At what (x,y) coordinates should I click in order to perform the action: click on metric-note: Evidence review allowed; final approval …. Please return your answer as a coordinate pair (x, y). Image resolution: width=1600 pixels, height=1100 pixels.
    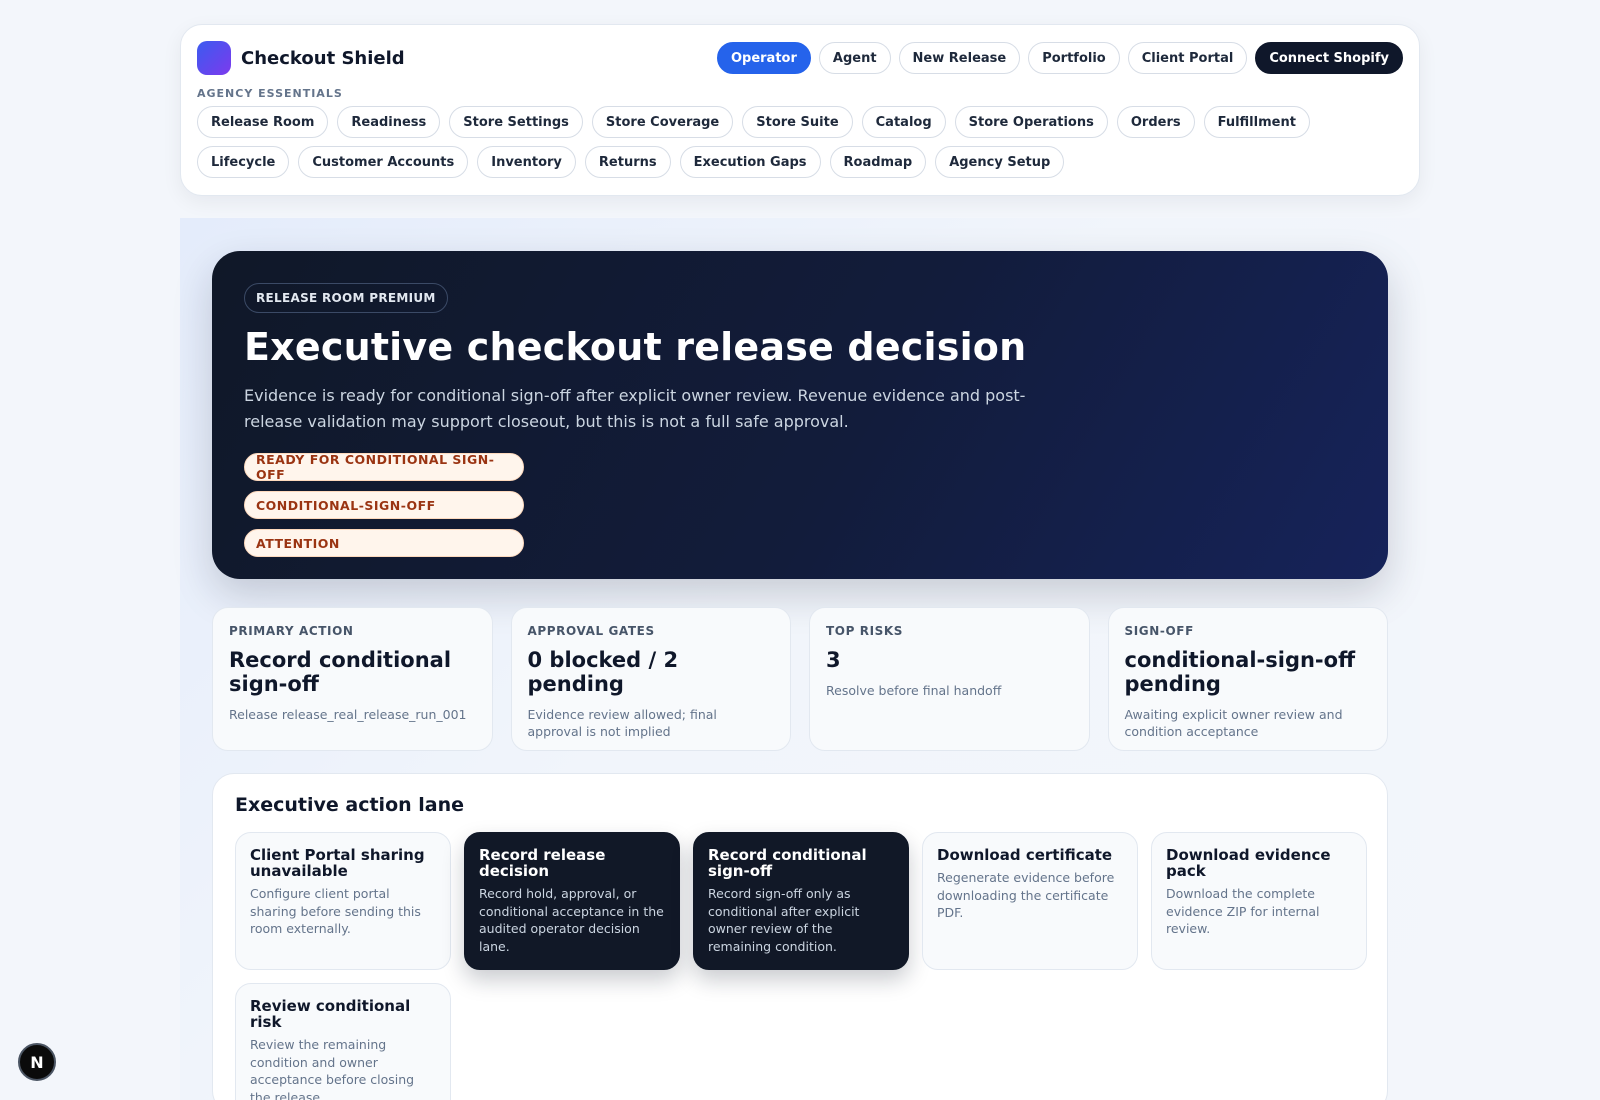
    Looking at the image, I should click on (622, 723).